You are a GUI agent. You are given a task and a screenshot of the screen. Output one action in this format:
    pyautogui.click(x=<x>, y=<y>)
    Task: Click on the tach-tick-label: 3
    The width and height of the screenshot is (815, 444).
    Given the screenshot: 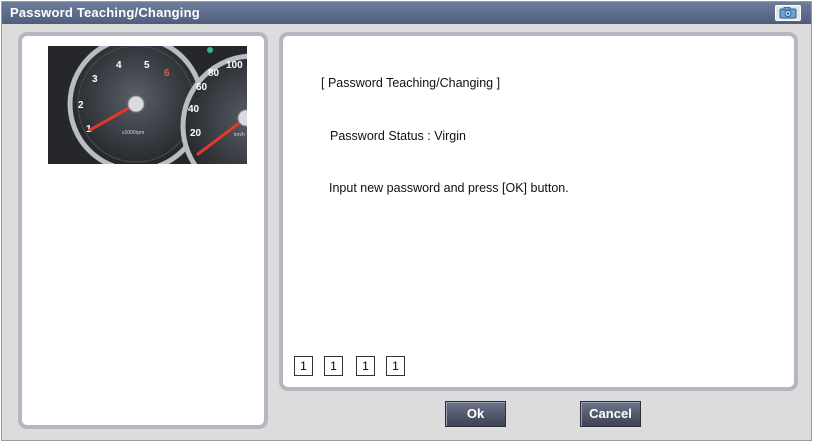 What is the action you would take?
    pyautogui.click(x=95, y=79)
    